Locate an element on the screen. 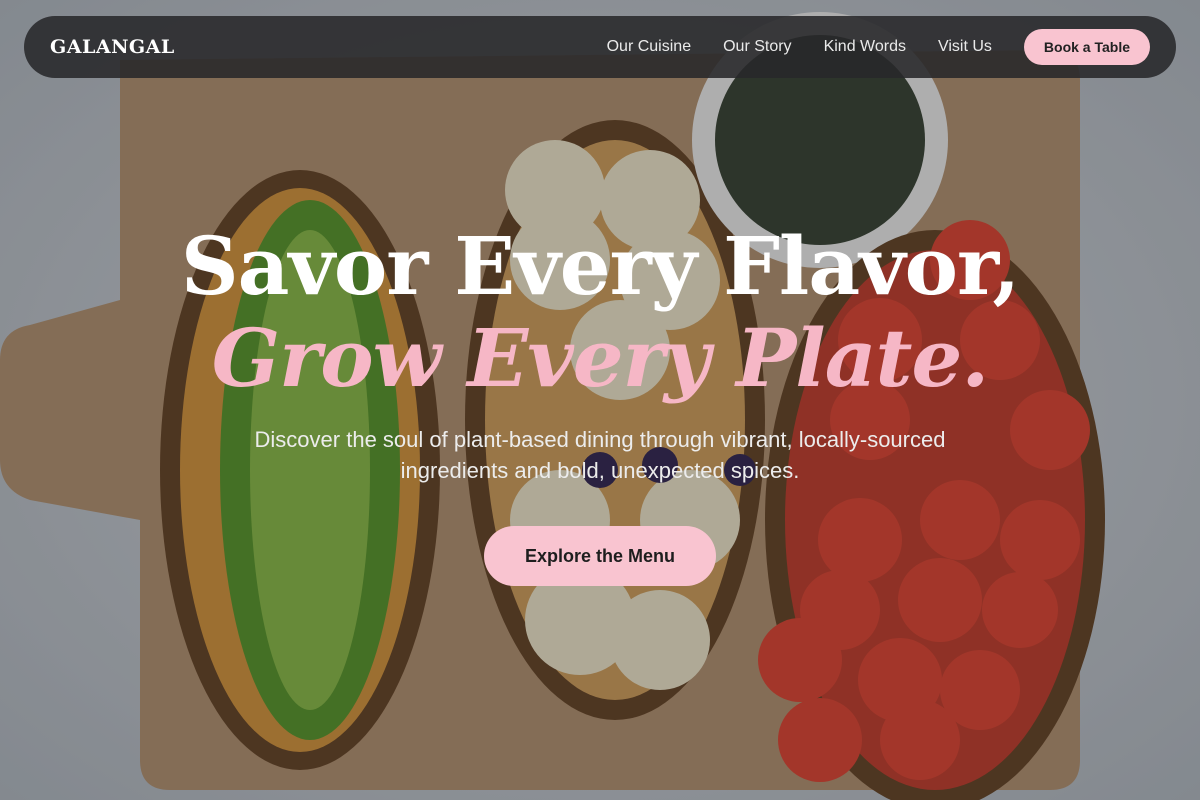 The height and width of the screenshot is (800, 1200). hero-headline-line1: Savor Every Flavor, is located at coordinates (600, 266).